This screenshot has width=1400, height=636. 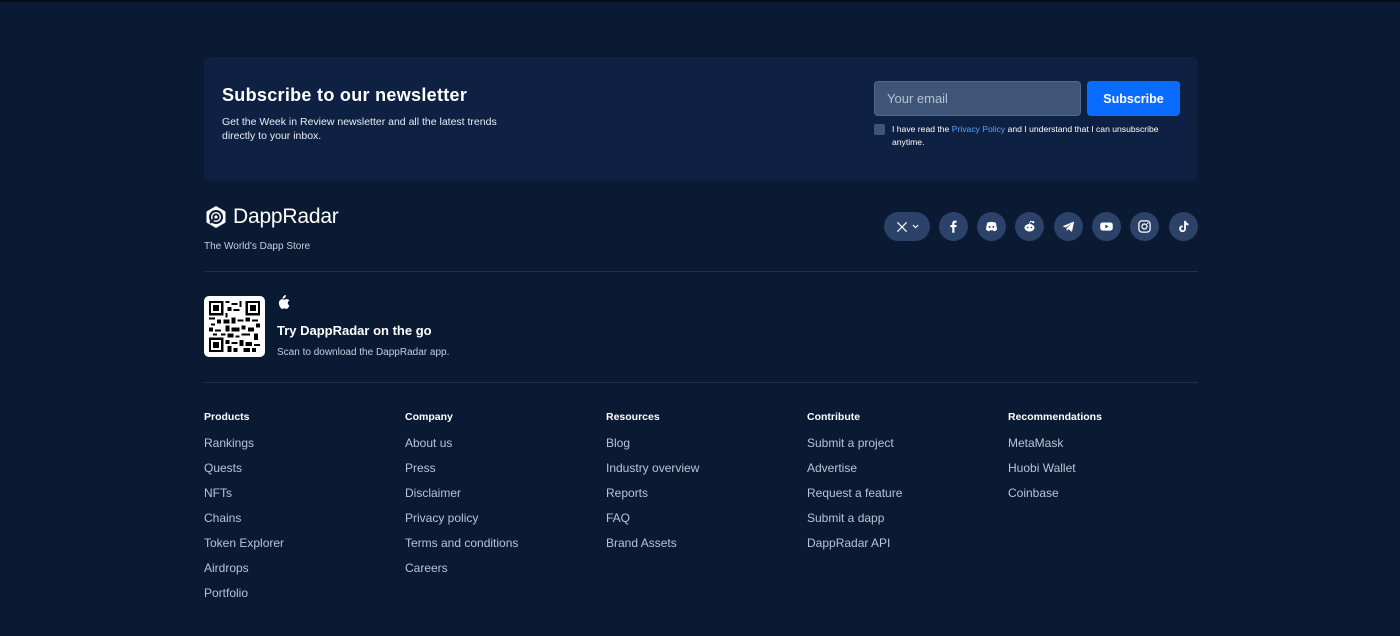 I want to click on app-title: Try DappRadar on the go, so click(x=354, y=330).